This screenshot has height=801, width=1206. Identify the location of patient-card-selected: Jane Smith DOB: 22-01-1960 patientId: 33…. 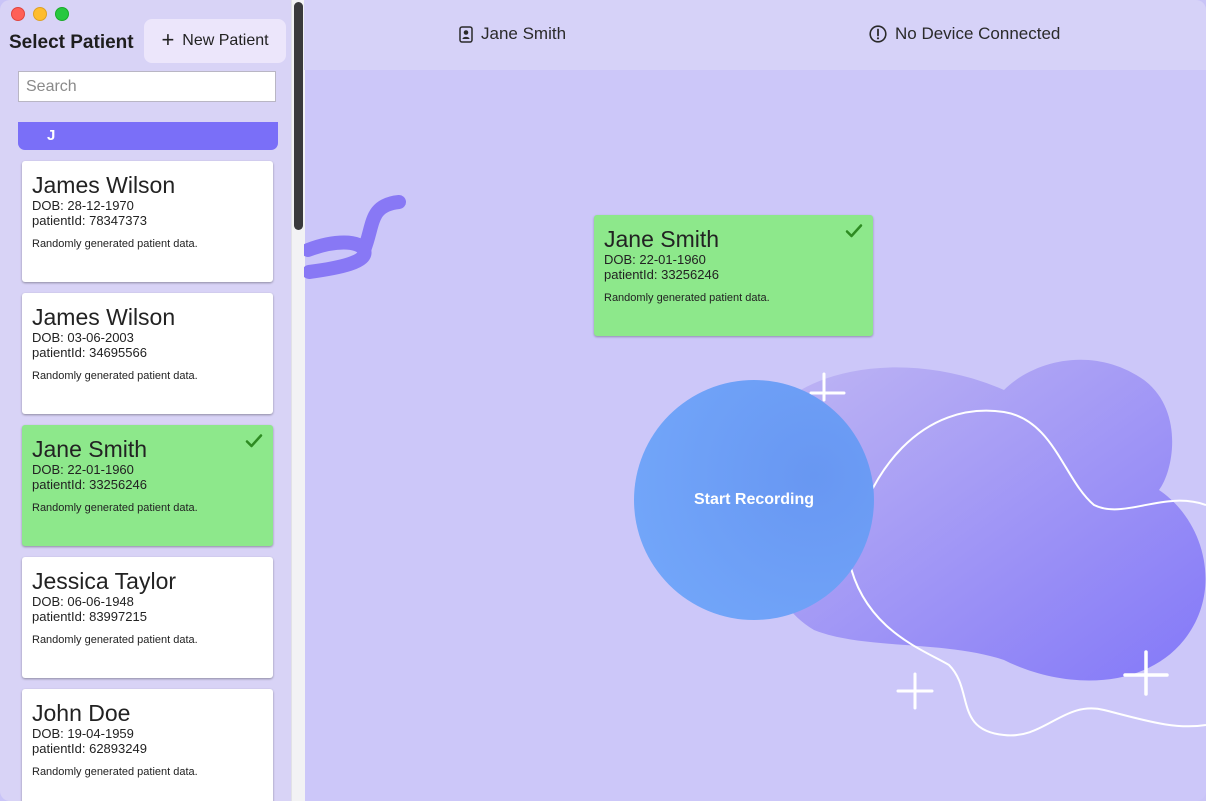
(147, 485).